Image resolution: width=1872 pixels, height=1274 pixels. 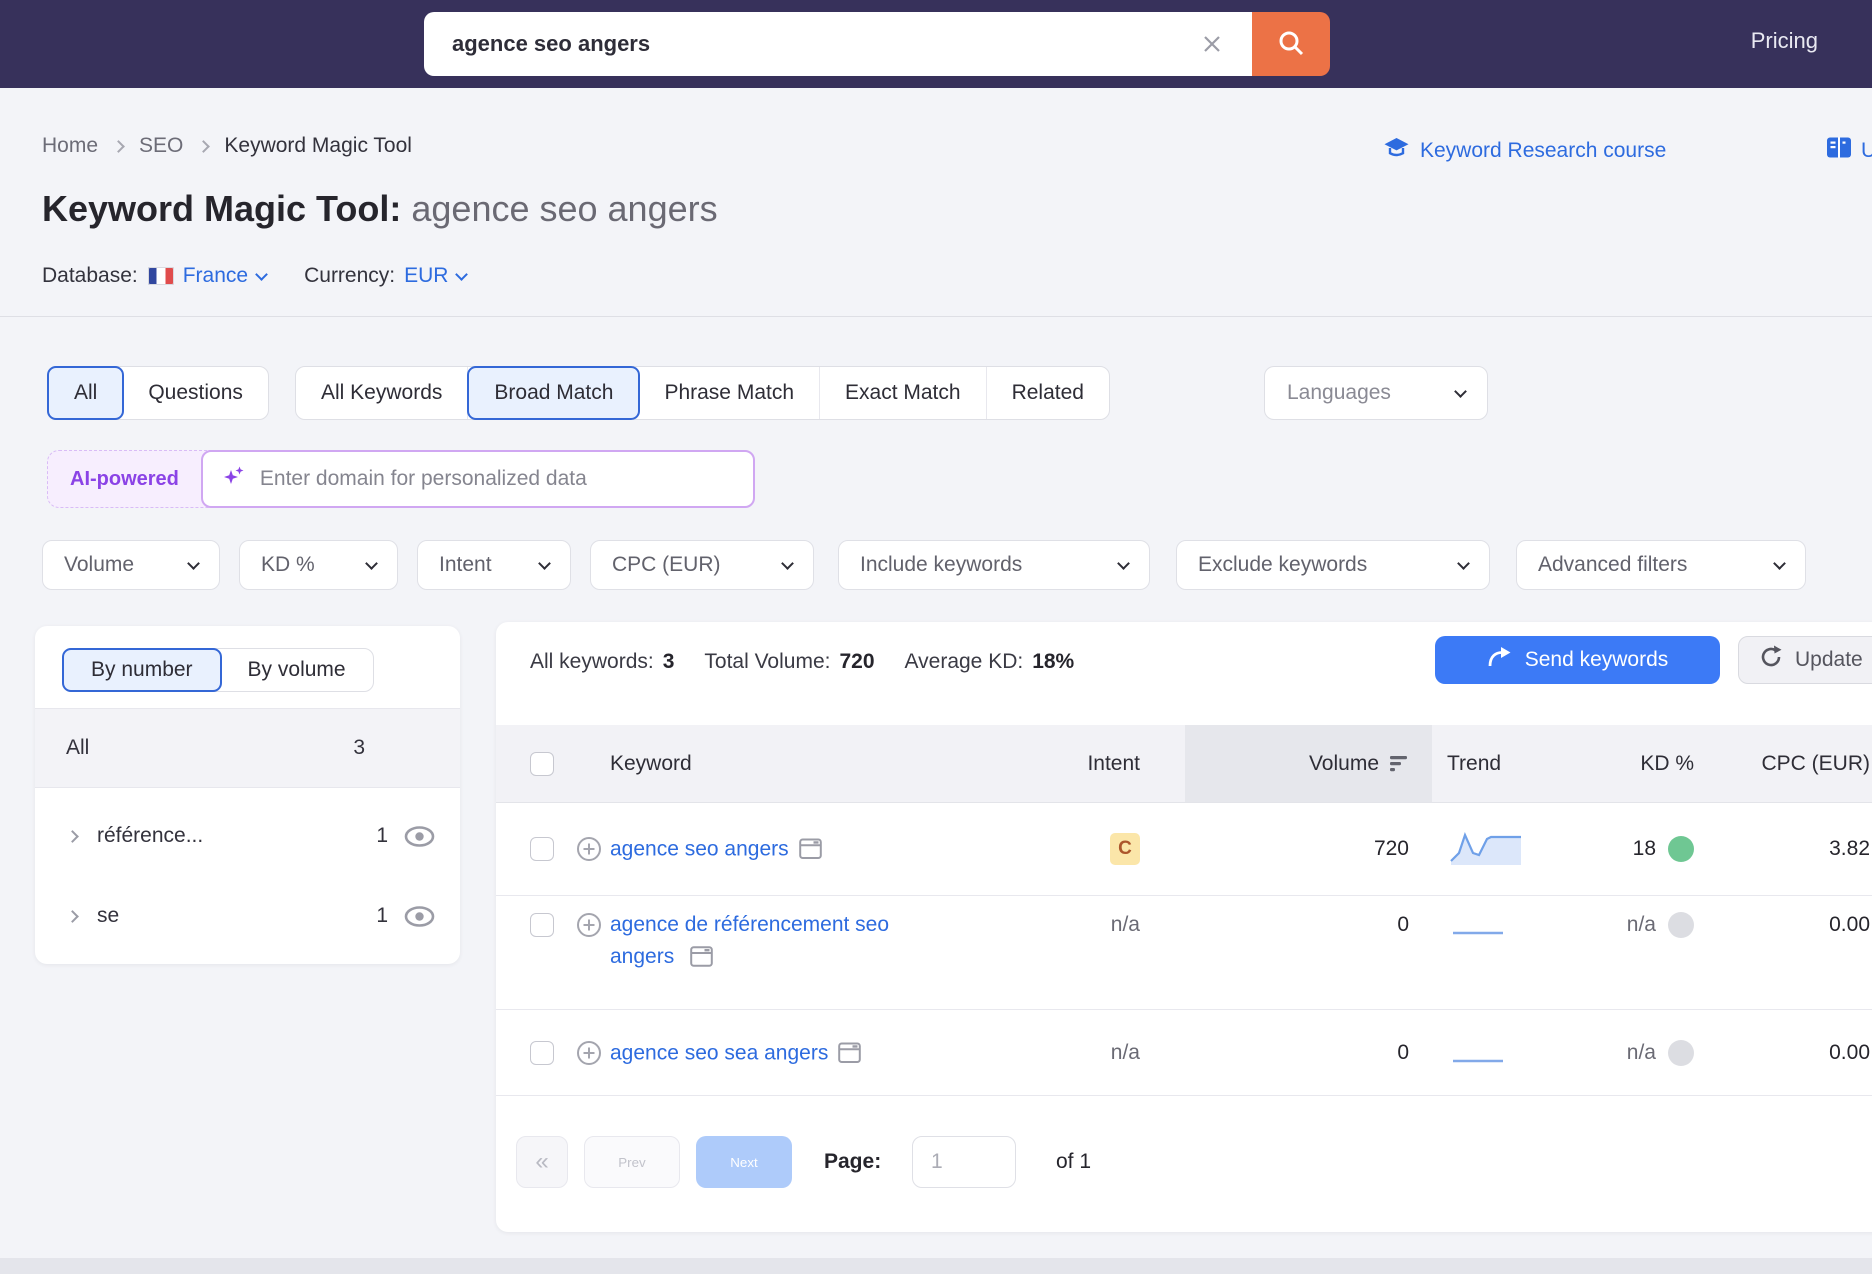 I want to click on next-page-button: Next, so click(x=744, y=1162).